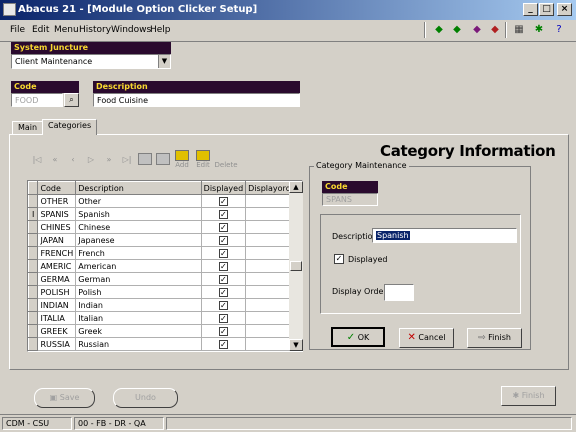  What do you see at coordinates (138, 240) in the screenshot?
I see `cell-description: Japanese` at bounding box center [138, 240].